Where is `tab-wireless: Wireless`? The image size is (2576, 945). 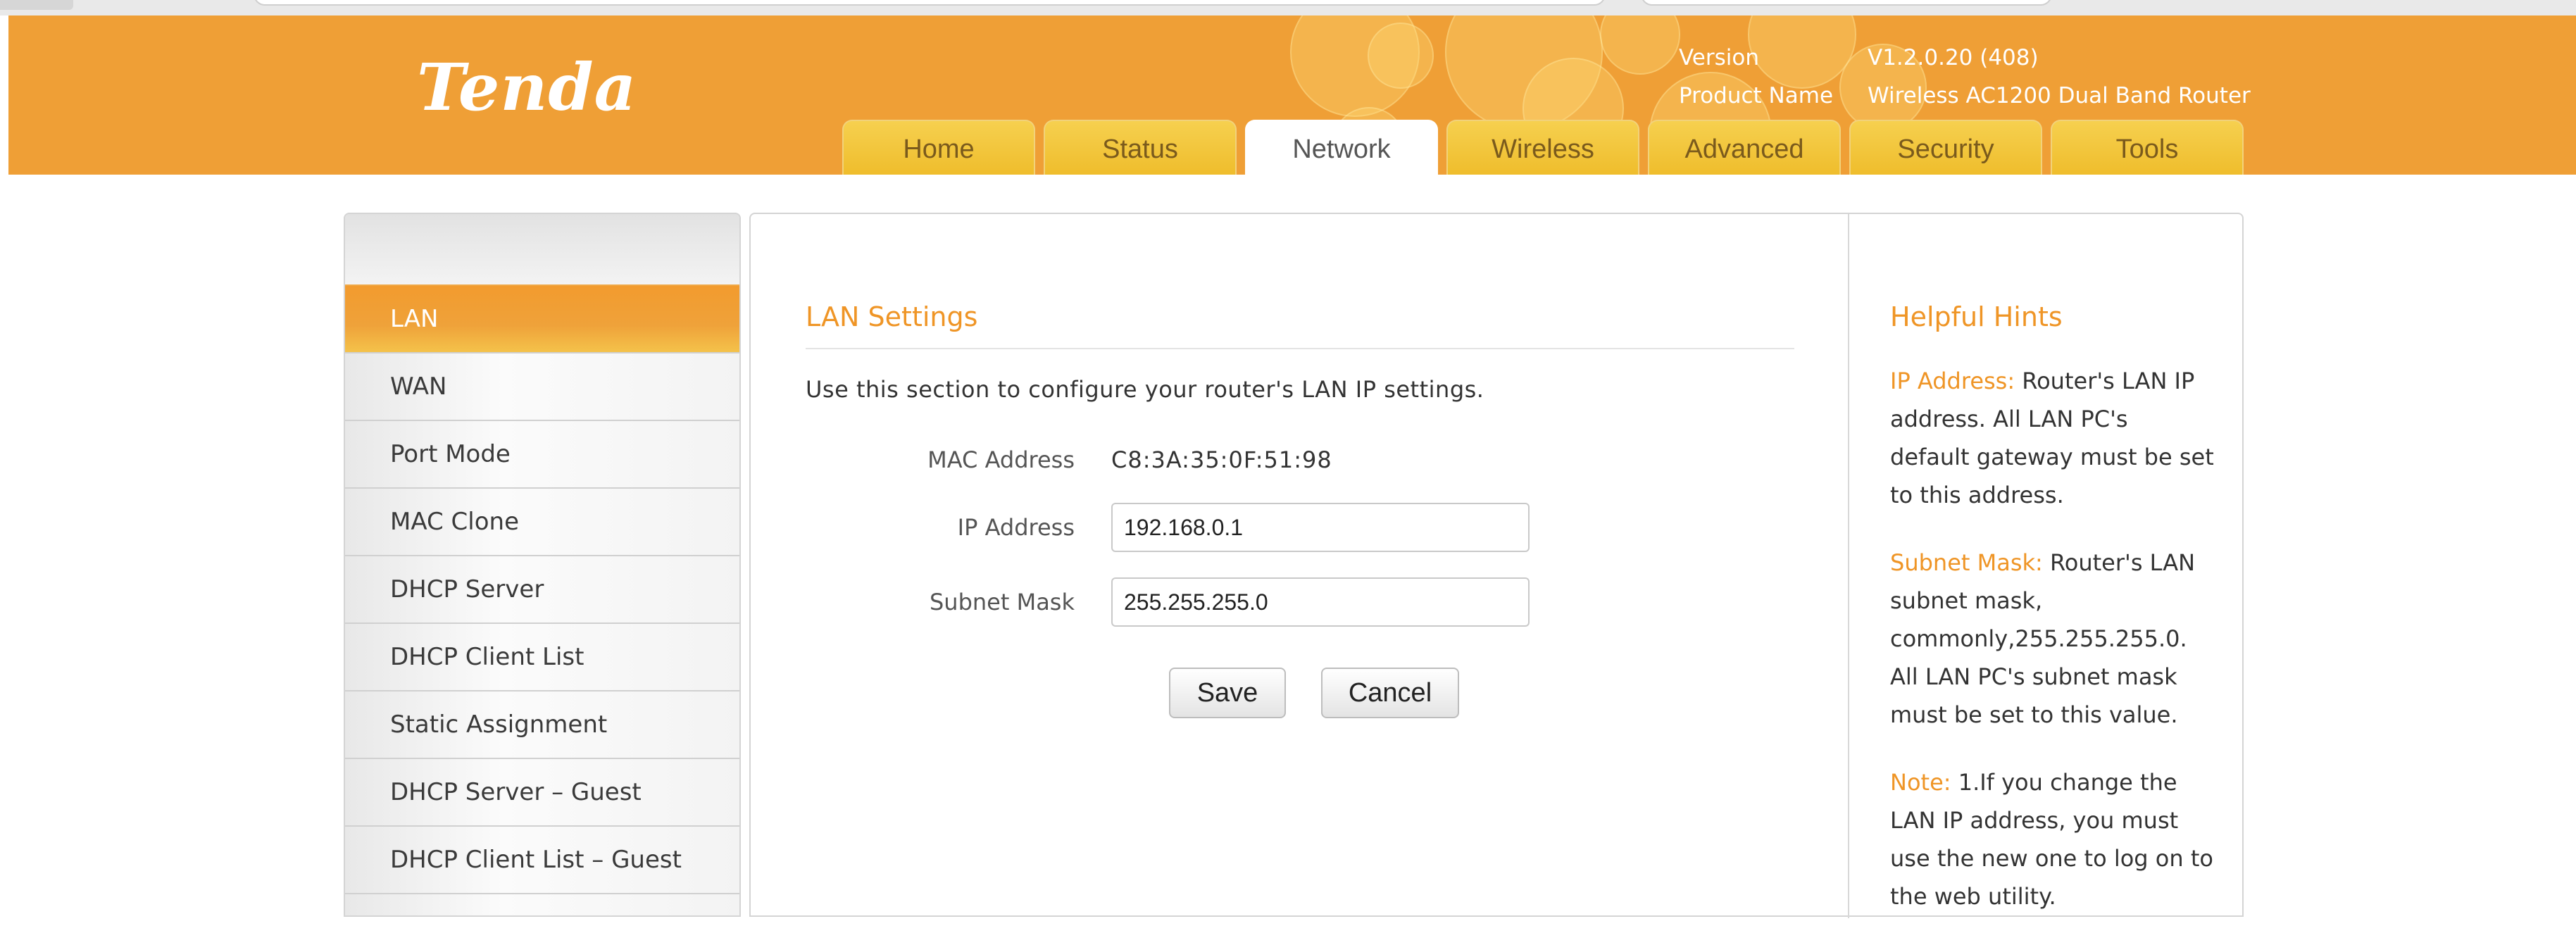 tab-wireless: Wireless is located at coordinates (1542, 147).